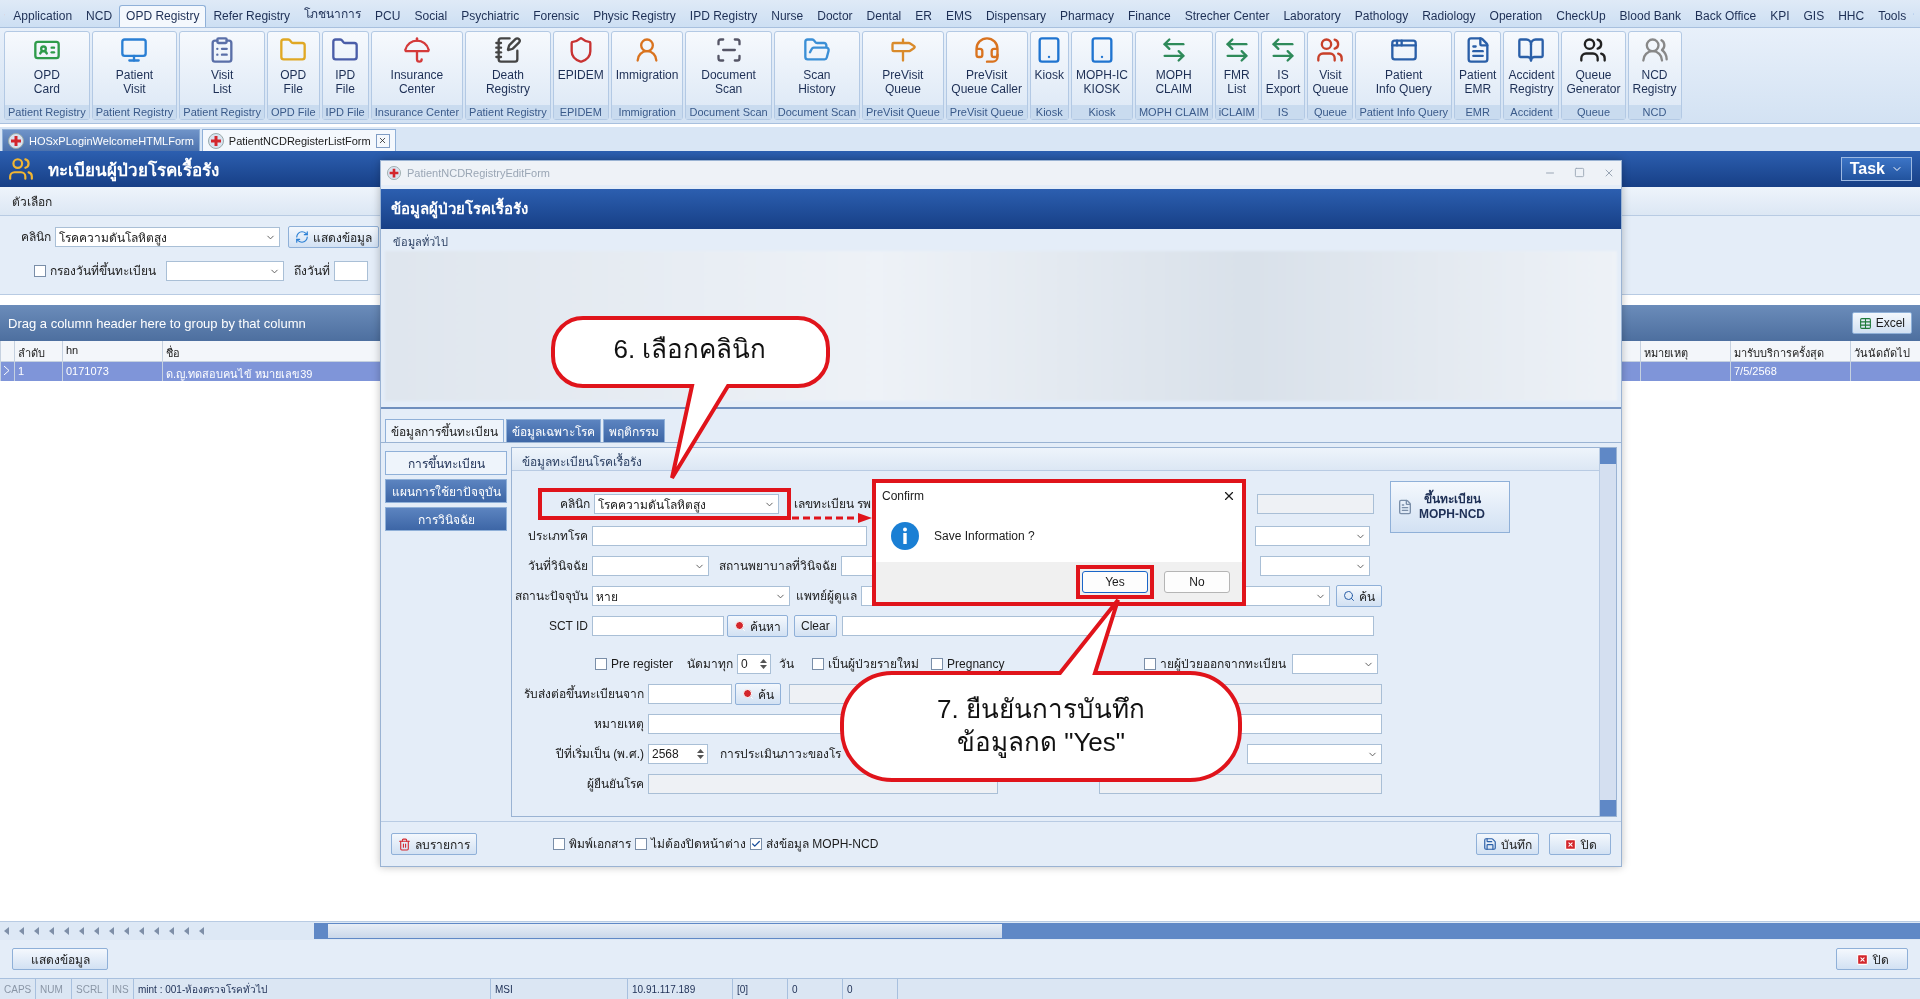  What do you see at coordinates (1579, 172) in the screenshot?
I see `maximize-icon` at bounding box center [1579, 172].